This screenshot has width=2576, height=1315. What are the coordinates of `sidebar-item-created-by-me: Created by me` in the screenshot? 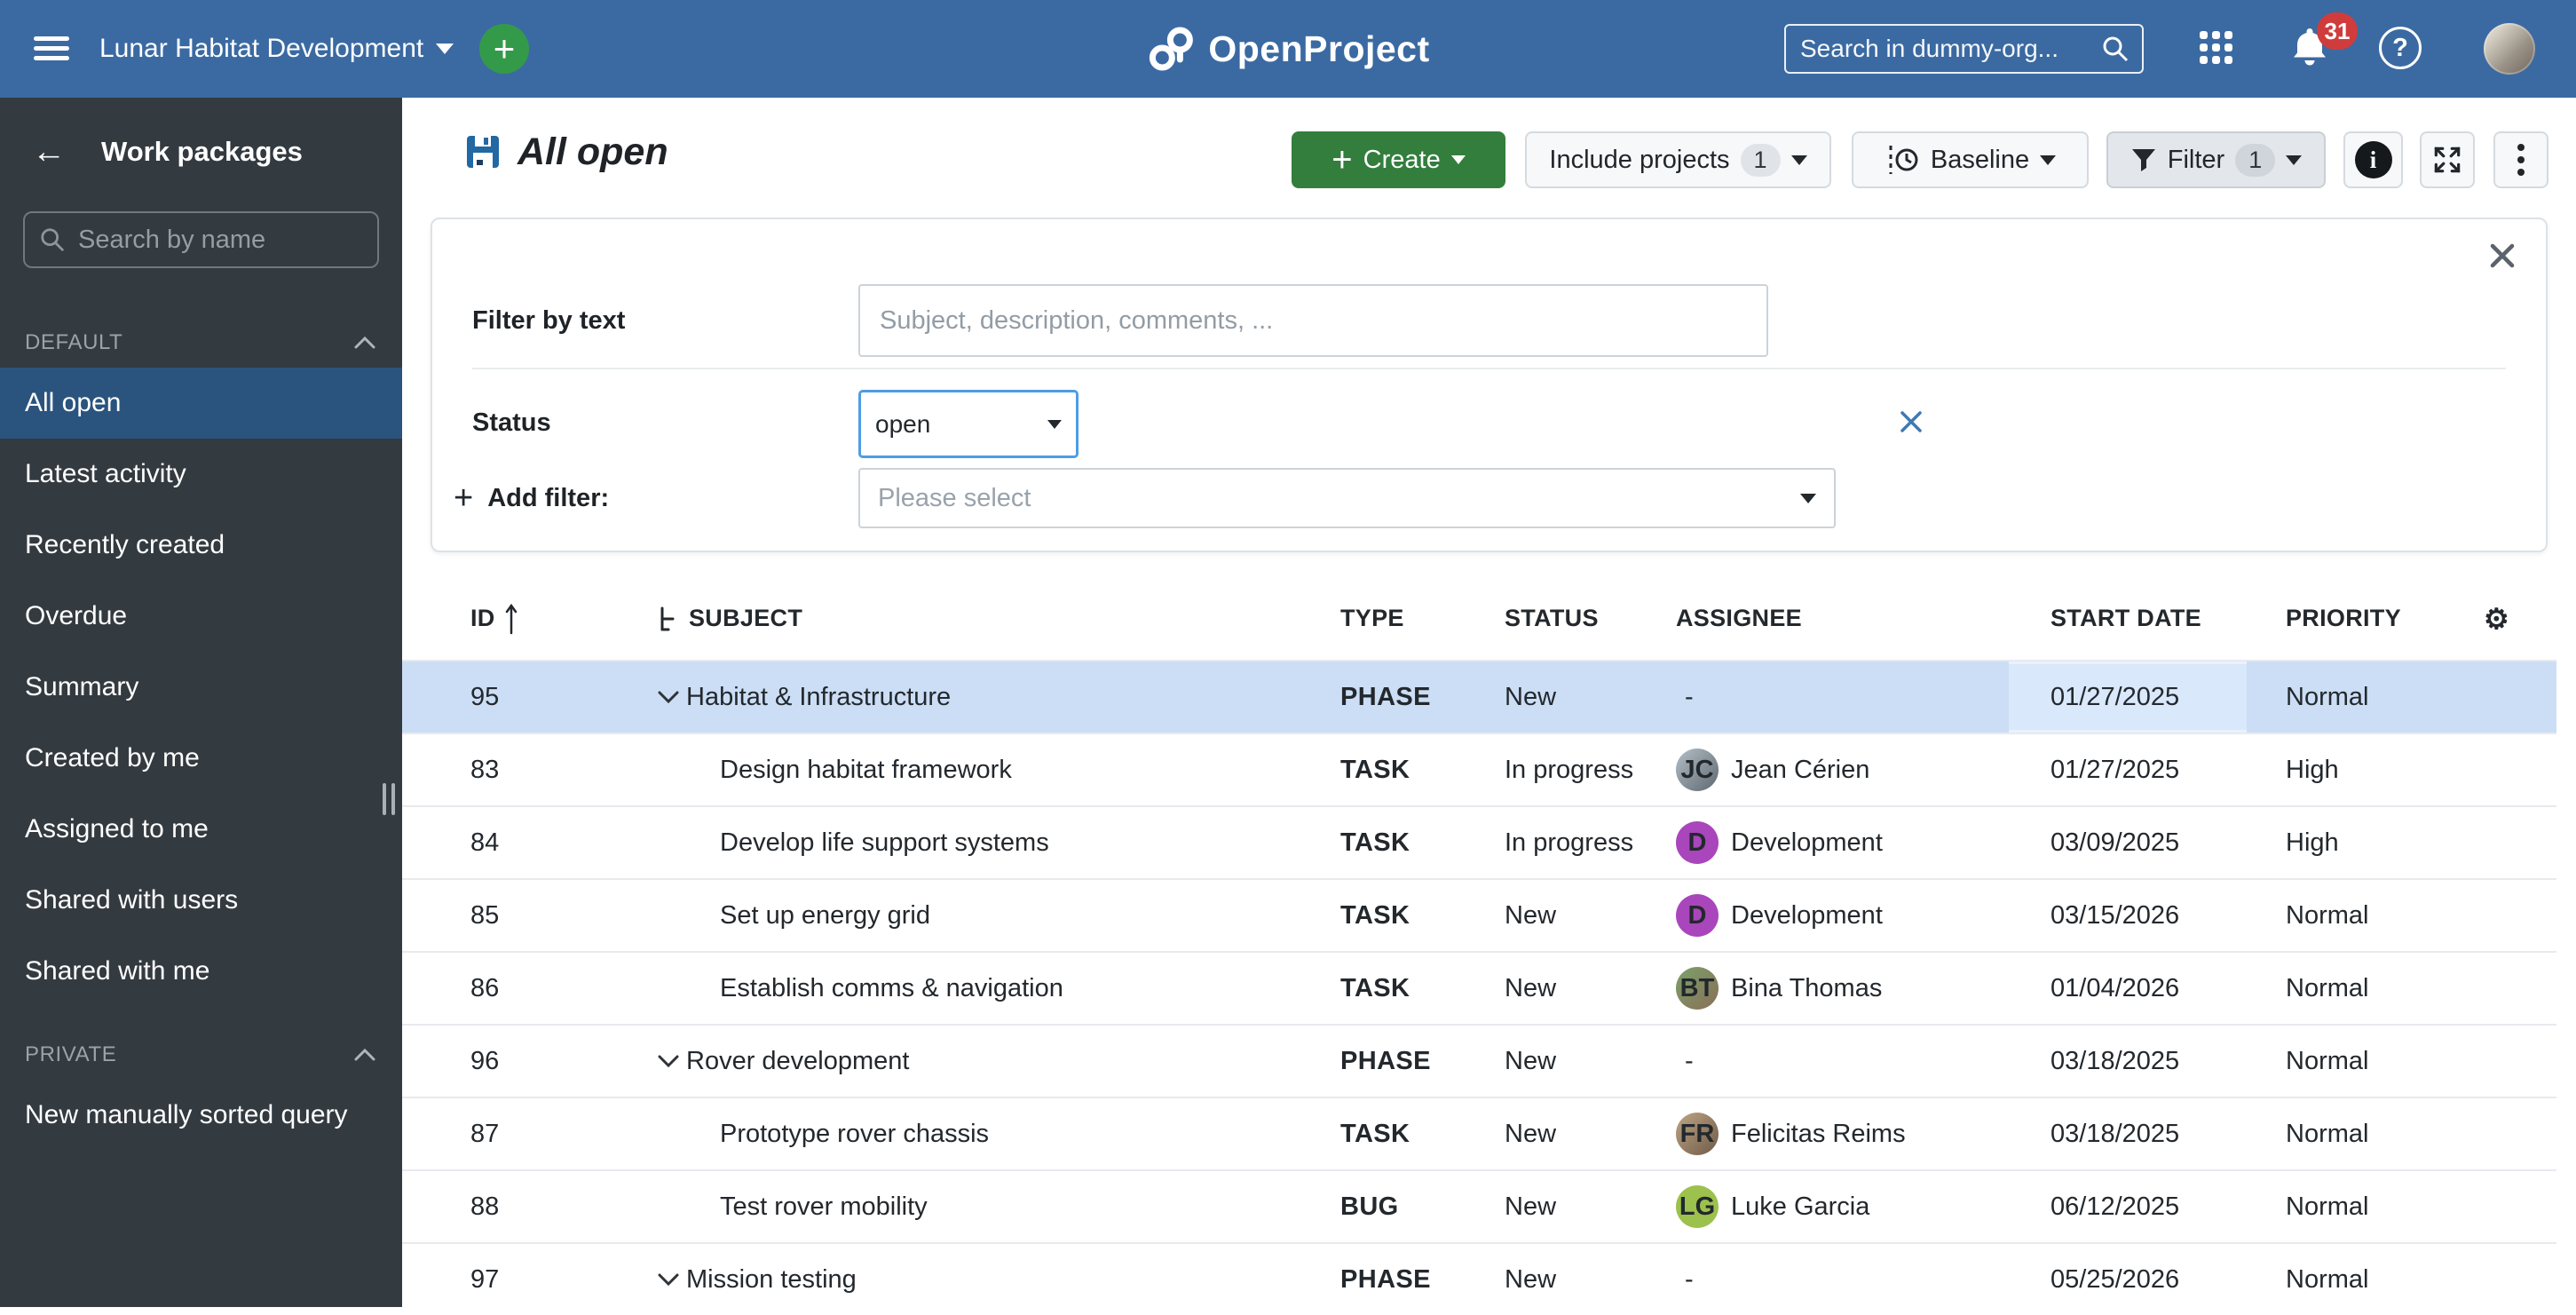 It's located at (201, 758).